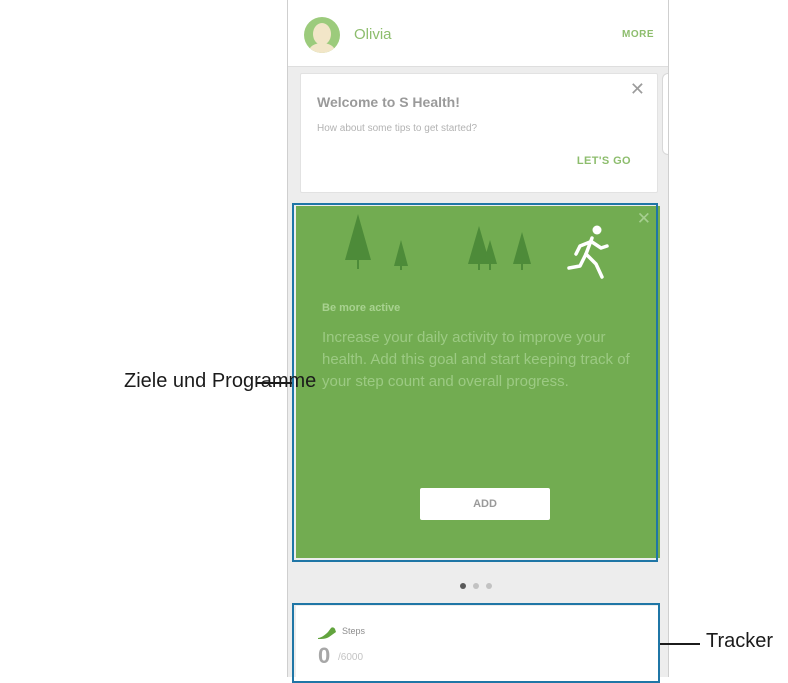 Image resolution: width=788 pixels, height=683 pixels. I want to click on goals-callout-line, so click(274, 383).